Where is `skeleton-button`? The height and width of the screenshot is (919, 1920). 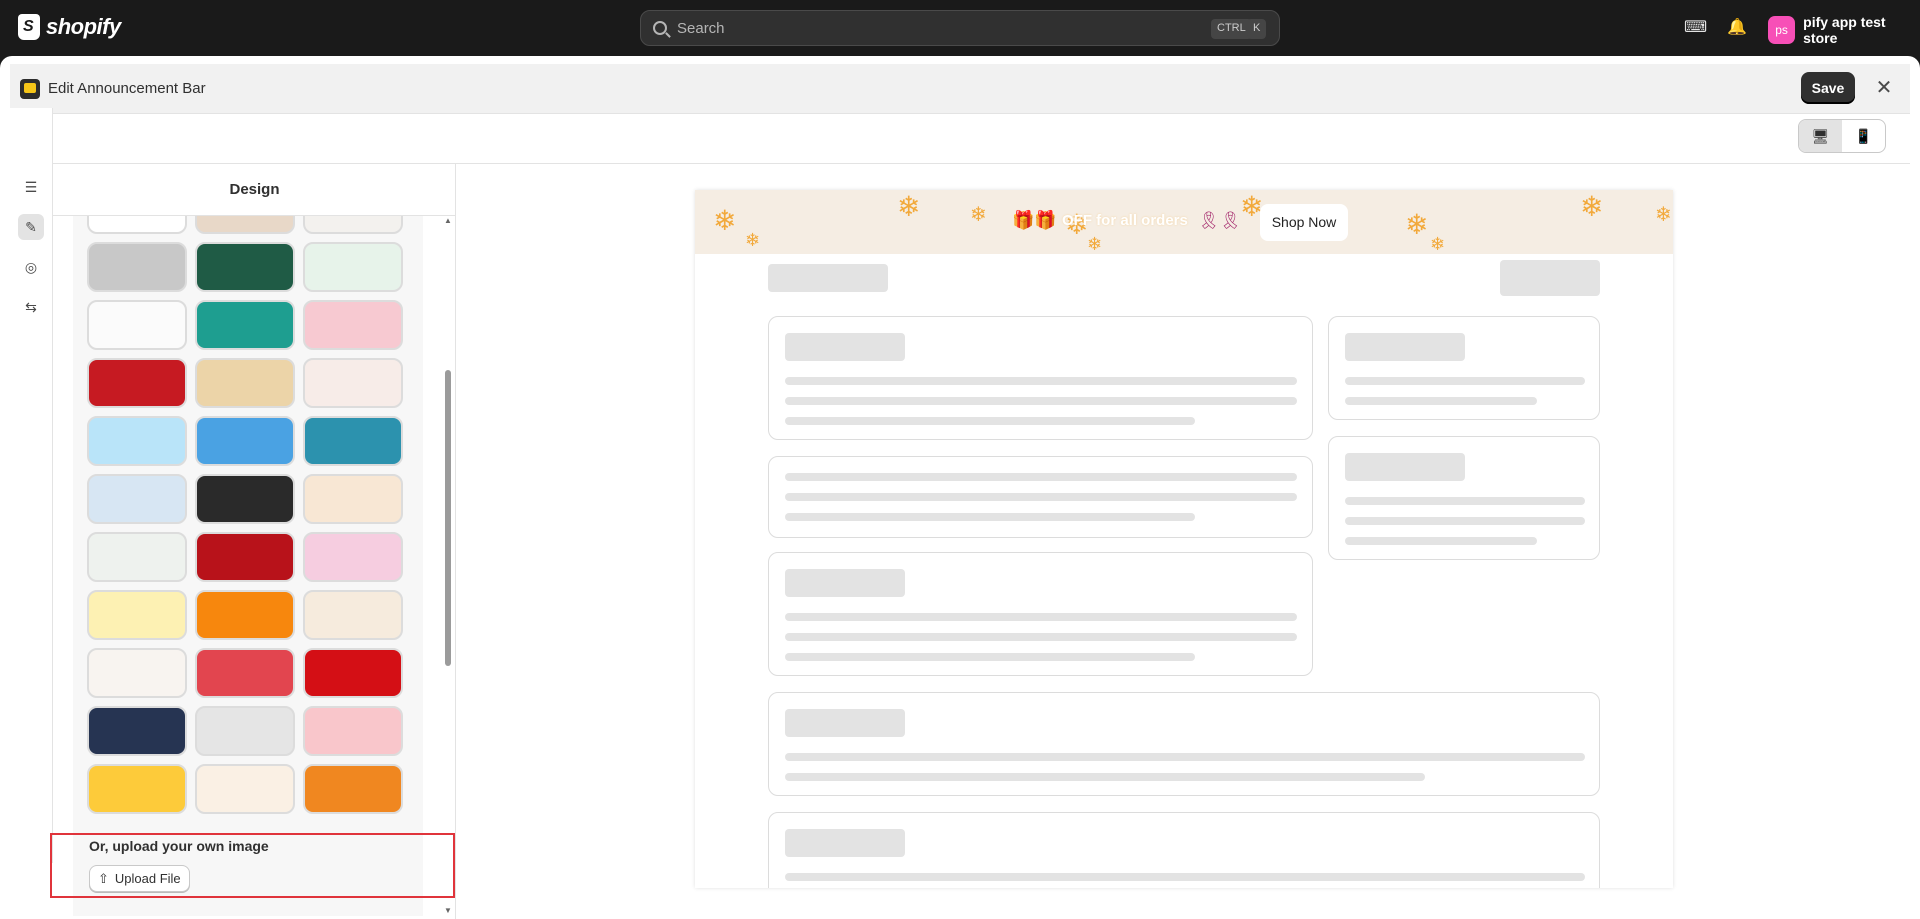 skeleton-button is located at coordinates (1550, 278).